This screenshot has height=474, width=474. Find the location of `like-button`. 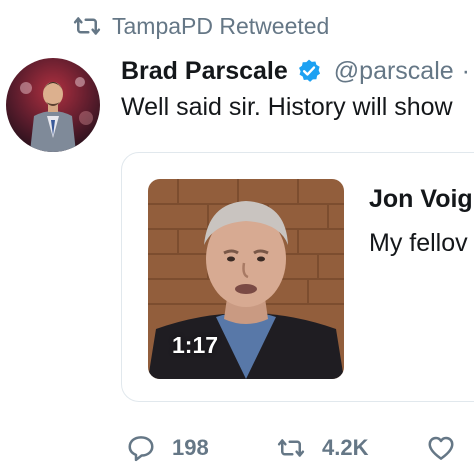

like-button is located at coordinates (441, 448).